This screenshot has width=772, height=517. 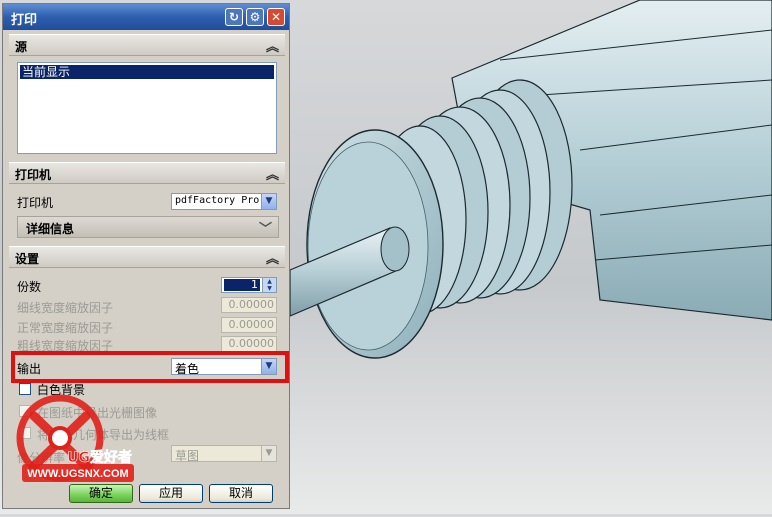 I want to click on normal-width-field: 0.00000, so click(x=249, y=325).